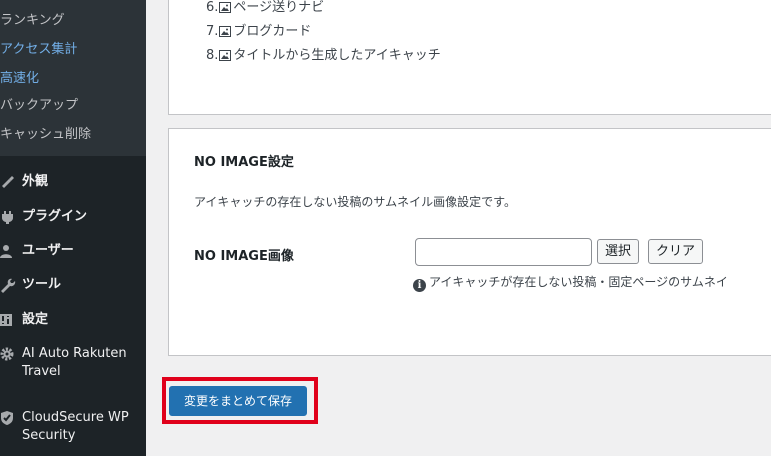 The width and height of the screenshot is (771, 456). What do you see at coordinates (32, 21) in the screenshot?
I see `submenu-item-ranking: ランキング` at bounding box center [32, 21].